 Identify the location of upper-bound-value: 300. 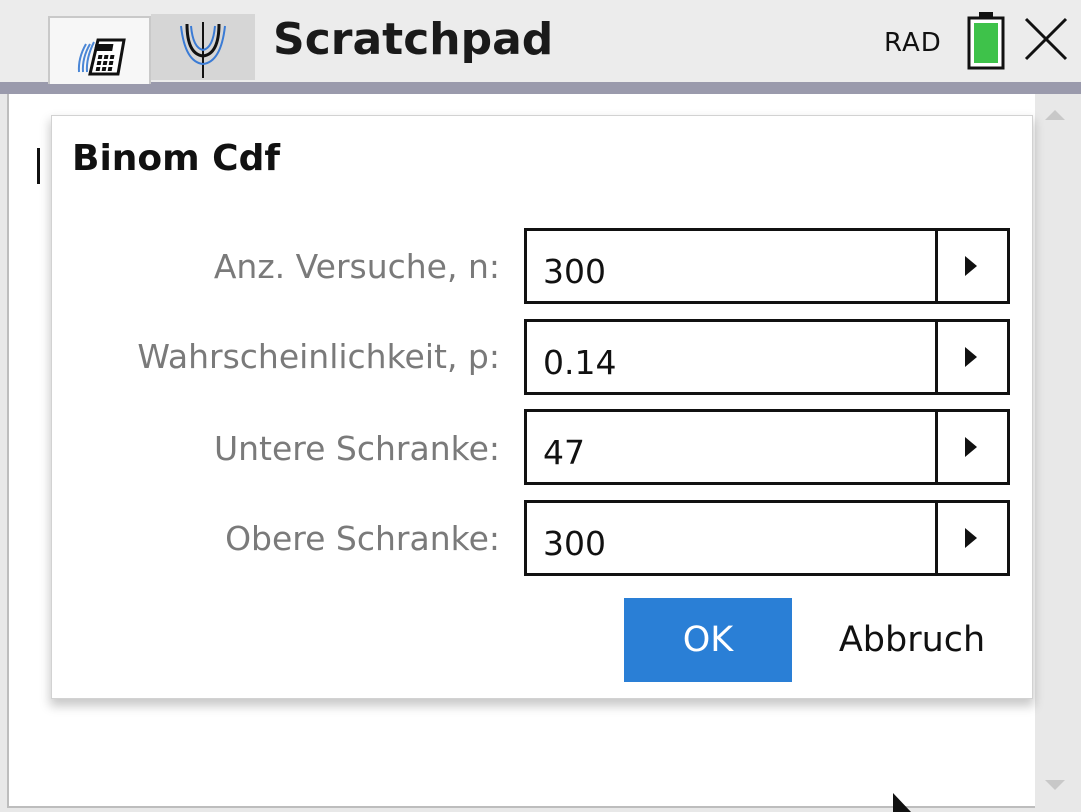
(574, 543).